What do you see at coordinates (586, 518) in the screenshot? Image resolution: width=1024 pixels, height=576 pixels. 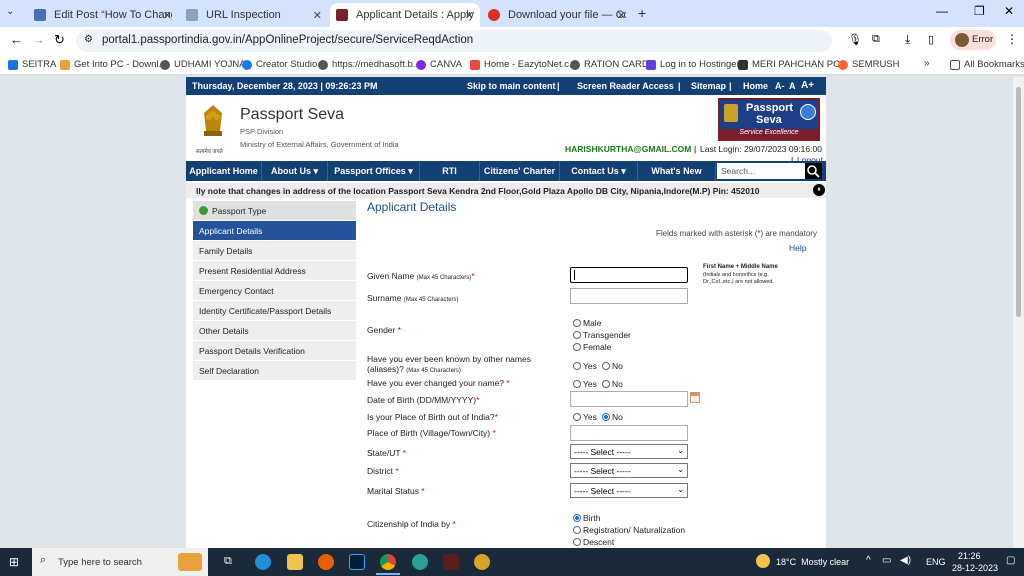 I see `citizenship-birth-radio: Birth` at bounding box center [586, 518].